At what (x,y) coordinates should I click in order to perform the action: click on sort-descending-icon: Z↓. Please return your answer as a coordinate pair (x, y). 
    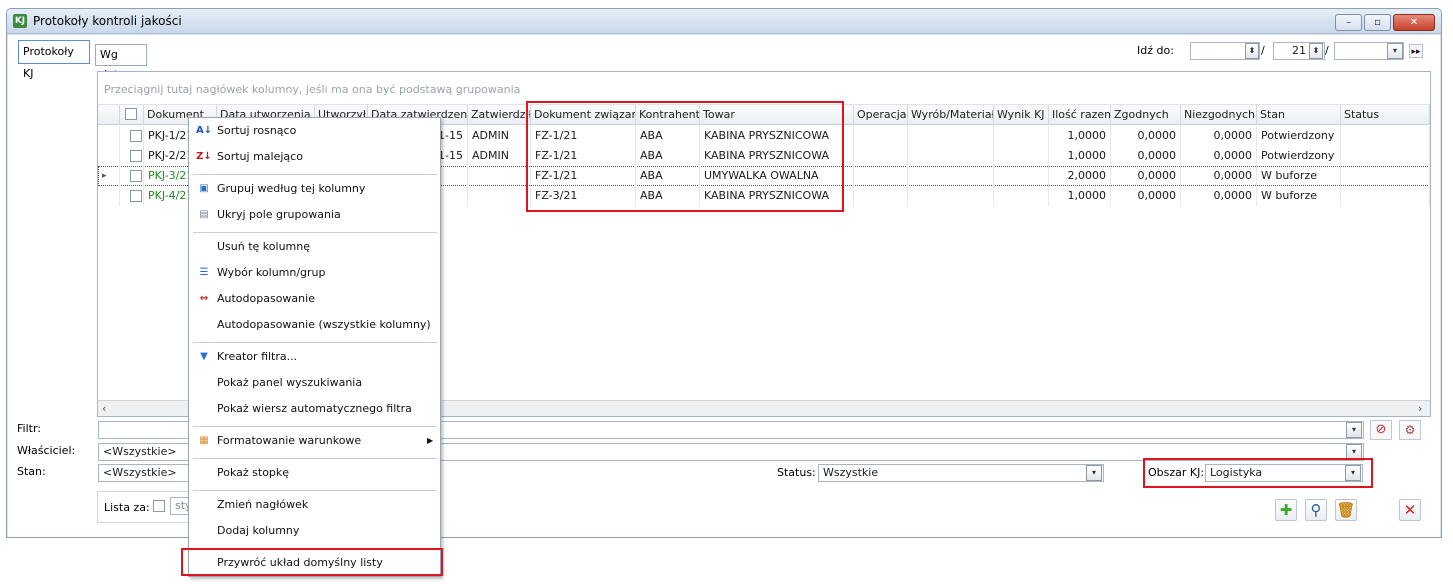
    Looking at the image, I should click on (204, 156).